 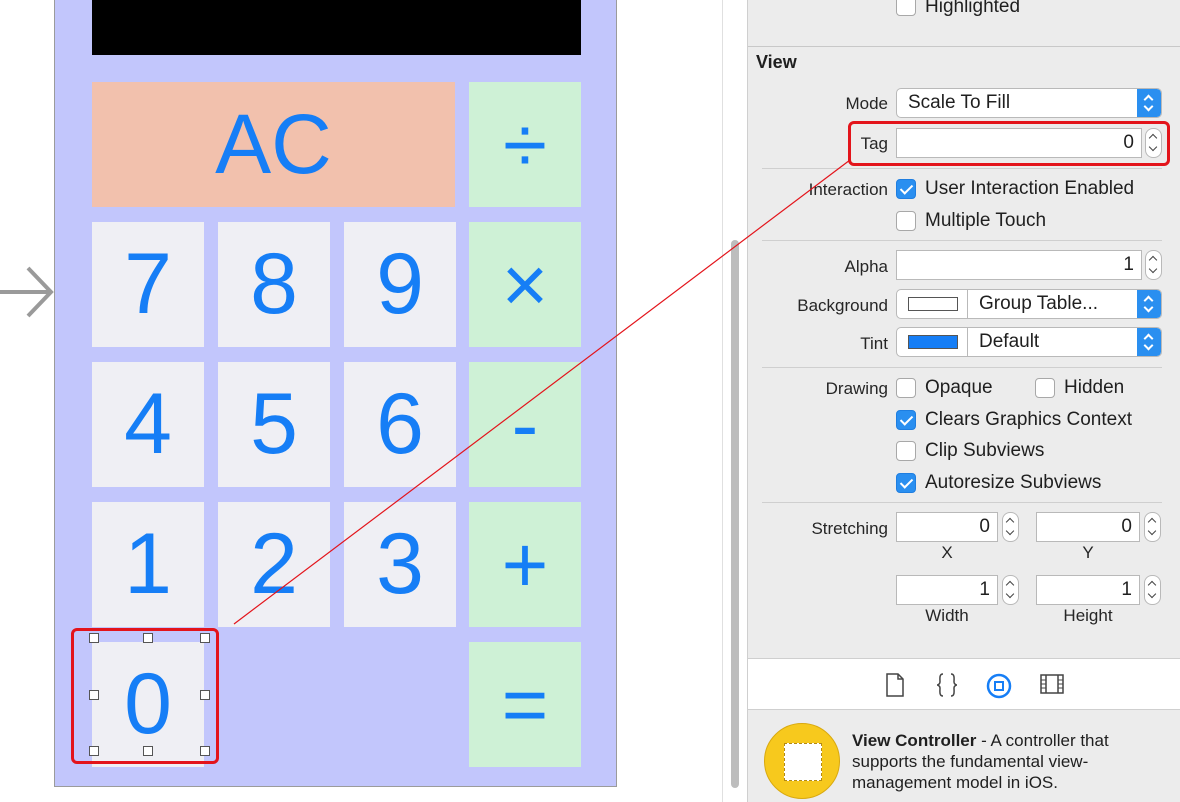 What do you see at coordinates (94, 695) in the screenshot?
I see `resize-handle-left` at bounding box center [94, 695].